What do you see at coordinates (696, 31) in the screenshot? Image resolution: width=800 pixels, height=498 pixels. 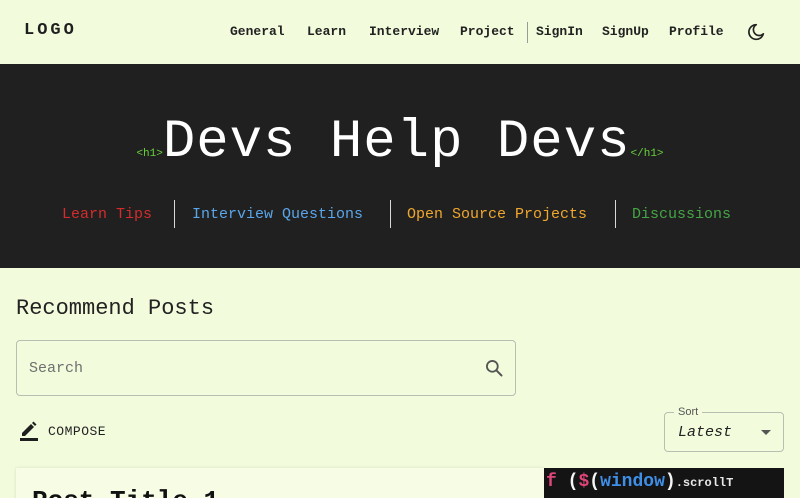 I see `nav-profile: Profile` at bounding box center [696, 31].